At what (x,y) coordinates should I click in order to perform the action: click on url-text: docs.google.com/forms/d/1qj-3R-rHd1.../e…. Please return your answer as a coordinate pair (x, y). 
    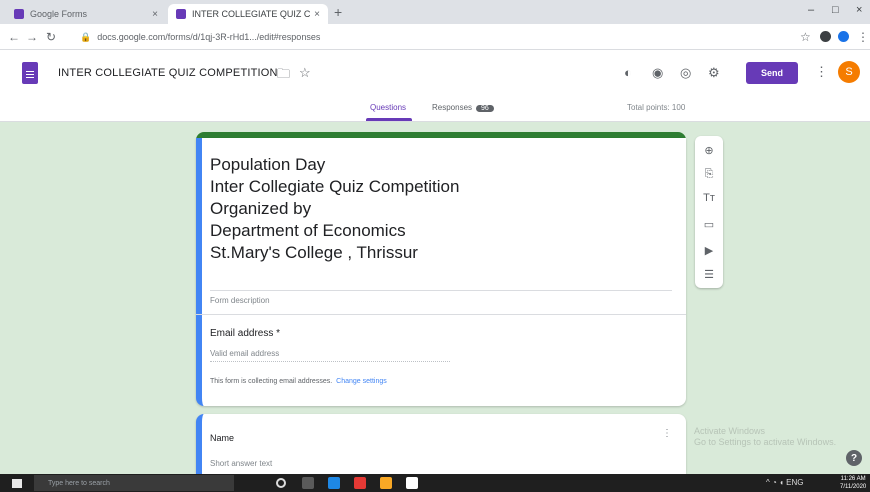
    Looking at the image, I should click on (209, 37).